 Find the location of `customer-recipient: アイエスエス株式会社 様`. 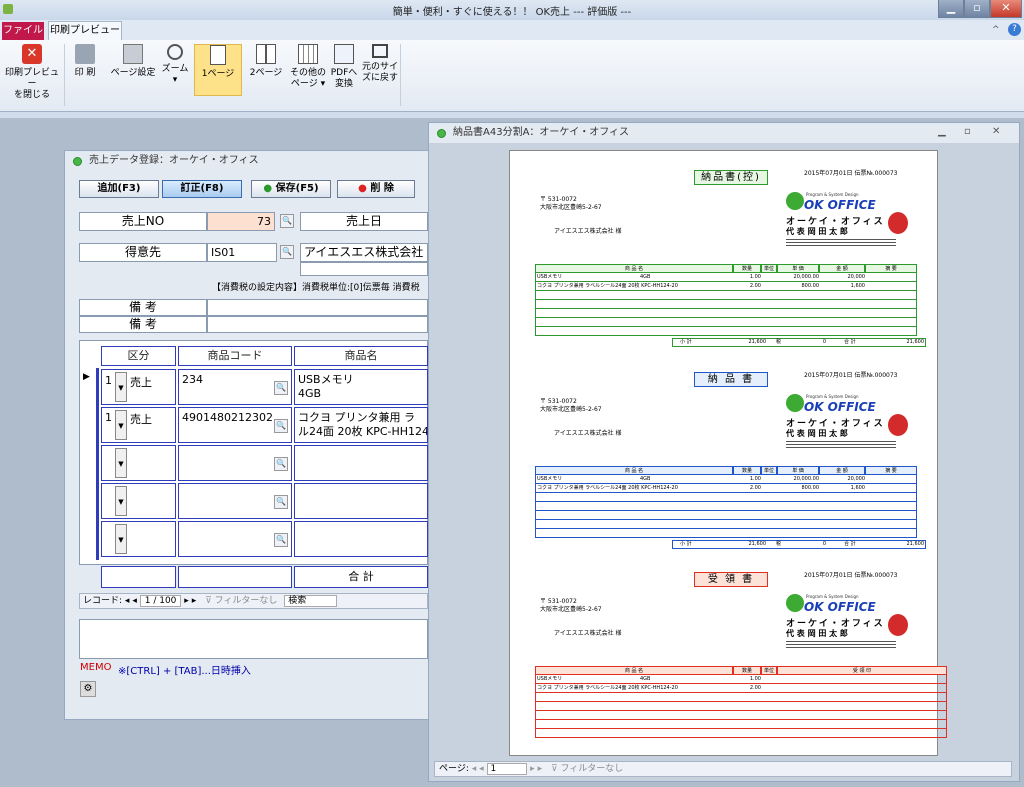

customer-recipient: アイエスエス株式会社 様 is located at coordinates (588, 633).